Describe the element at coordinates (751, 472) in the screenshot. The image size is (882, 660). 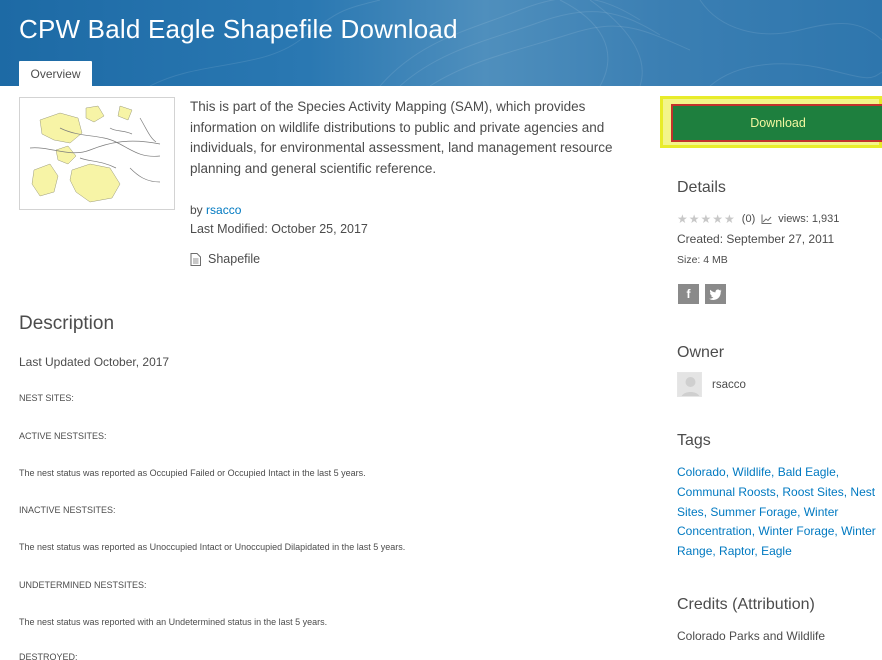
I see `tag-link: Wildlife` at that location.